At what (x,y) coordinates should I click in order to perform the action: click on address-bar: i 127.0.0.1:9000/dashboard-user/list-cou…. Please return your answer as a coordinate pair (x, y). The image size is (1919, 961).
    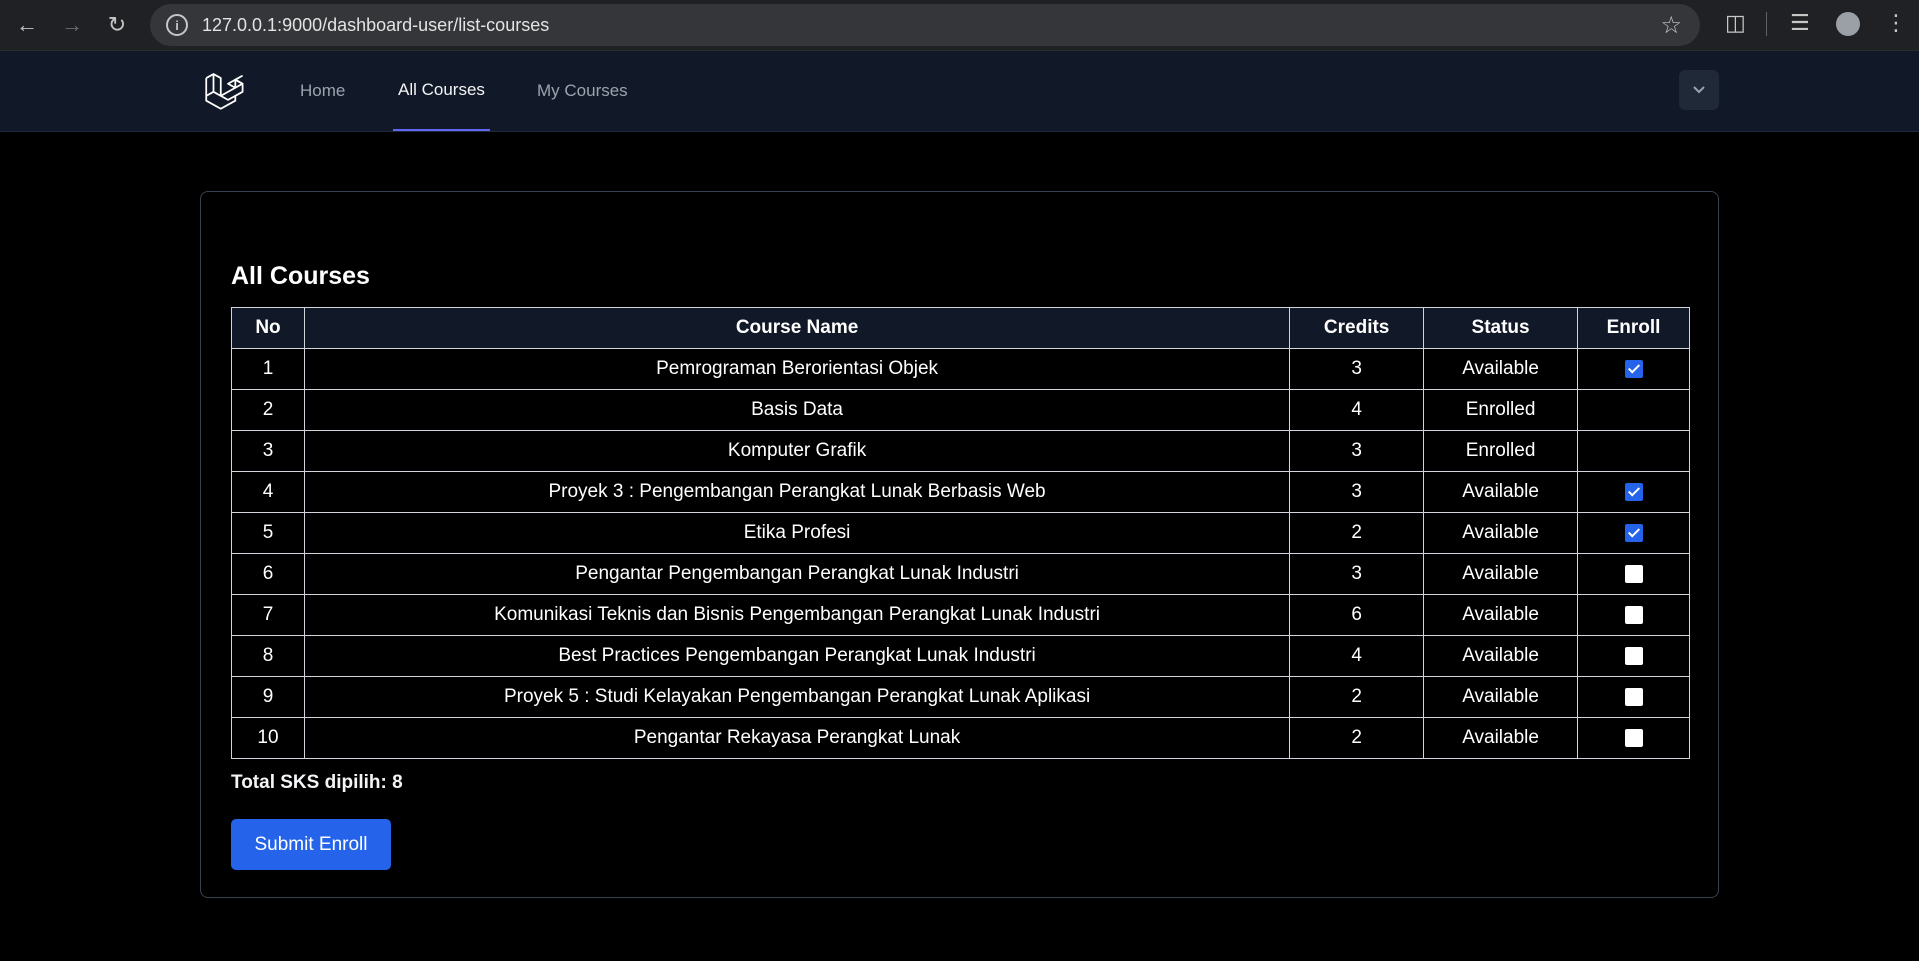
    Looking at the image, I should click on (925, 25).